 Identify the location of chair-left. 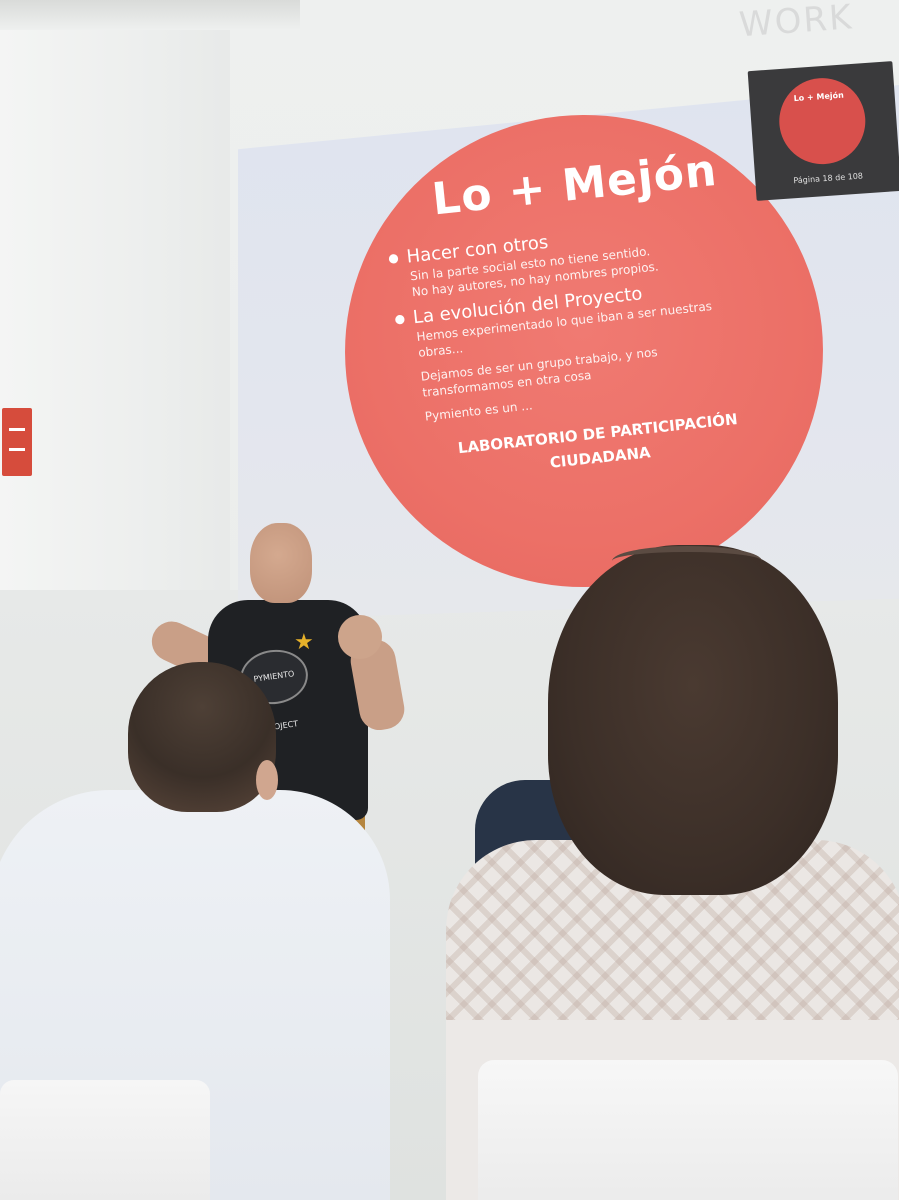
(105, 1140).